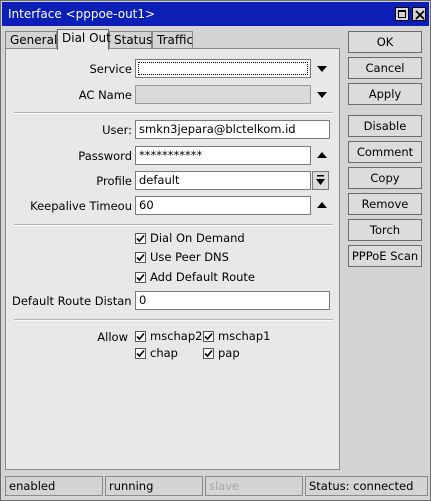 Image resolution: width=431 pixels, height=501 pixels. Describe the element at coordinates (322, 69) in the screenshot. I see `service-dropdown-icon` at that location.